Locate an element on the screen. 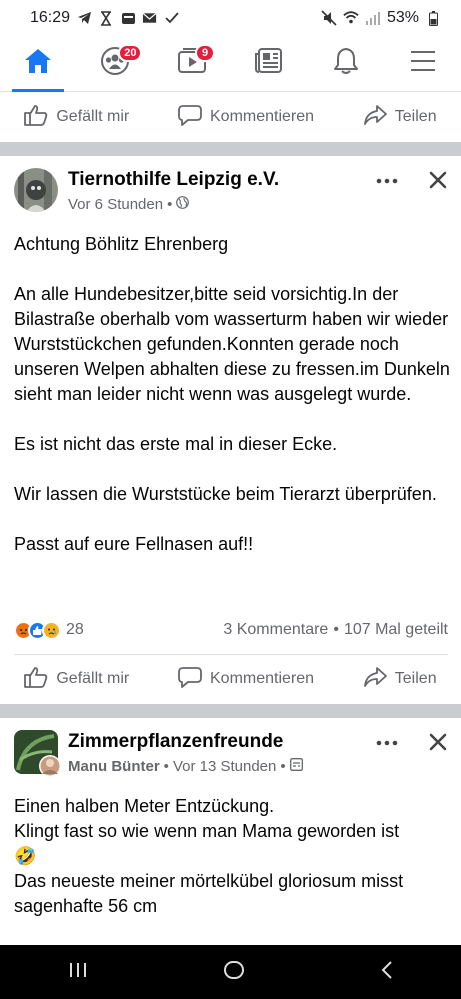 Image resolution: width=461 pixels, height=999 pixels. watch-badge: 9 is located at coordinates (205, 52).